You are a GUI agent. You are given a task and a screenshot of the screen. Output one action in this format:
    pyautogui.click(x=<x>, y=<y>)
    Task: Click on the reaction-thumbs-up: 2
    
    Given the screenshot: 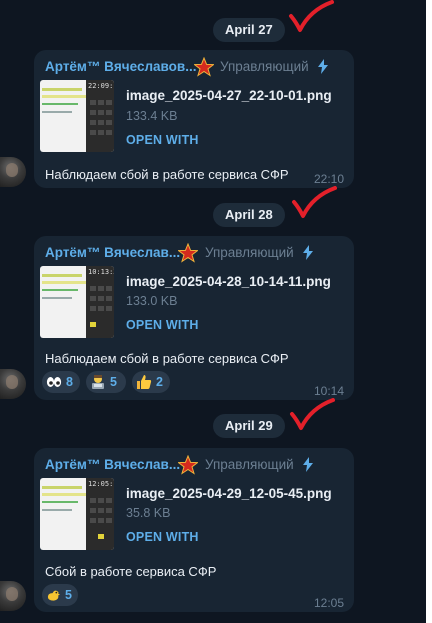 What is the action you would take?
    pyautogui.click(x=151, y=382)
    